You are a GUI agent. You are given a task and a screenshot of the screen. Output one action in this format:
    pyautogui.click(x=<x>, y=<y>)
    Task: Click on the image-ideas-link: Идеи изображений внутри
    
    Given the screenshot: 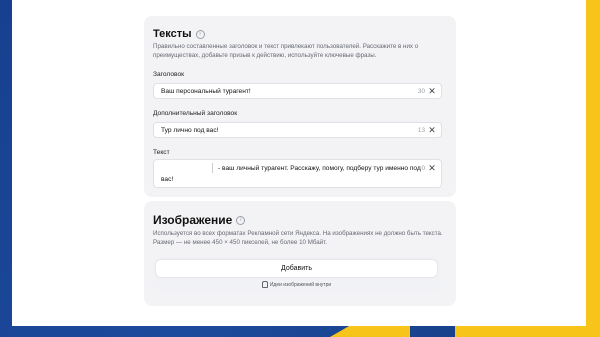 What is the action you would take?
    pyautogui.click(x=296, y=284)
    